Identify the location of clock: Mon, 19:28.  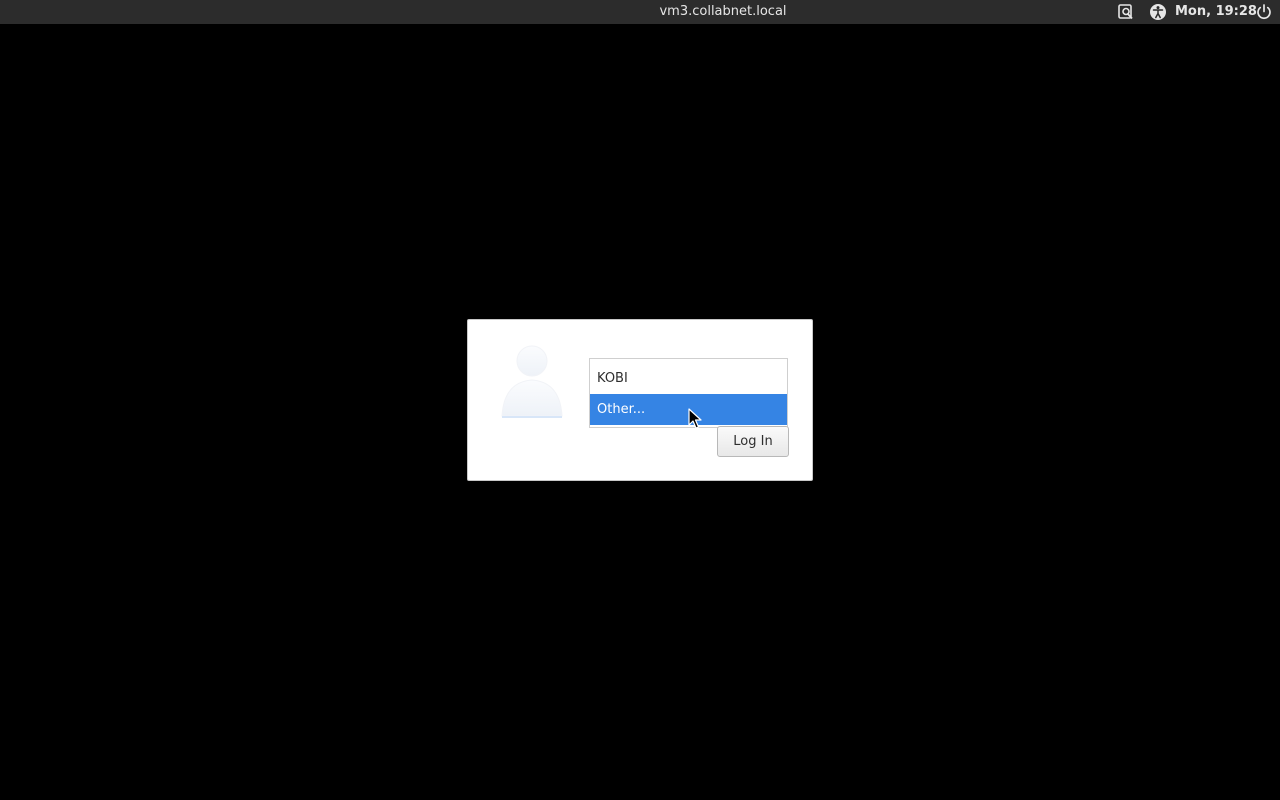
(1216, 12).